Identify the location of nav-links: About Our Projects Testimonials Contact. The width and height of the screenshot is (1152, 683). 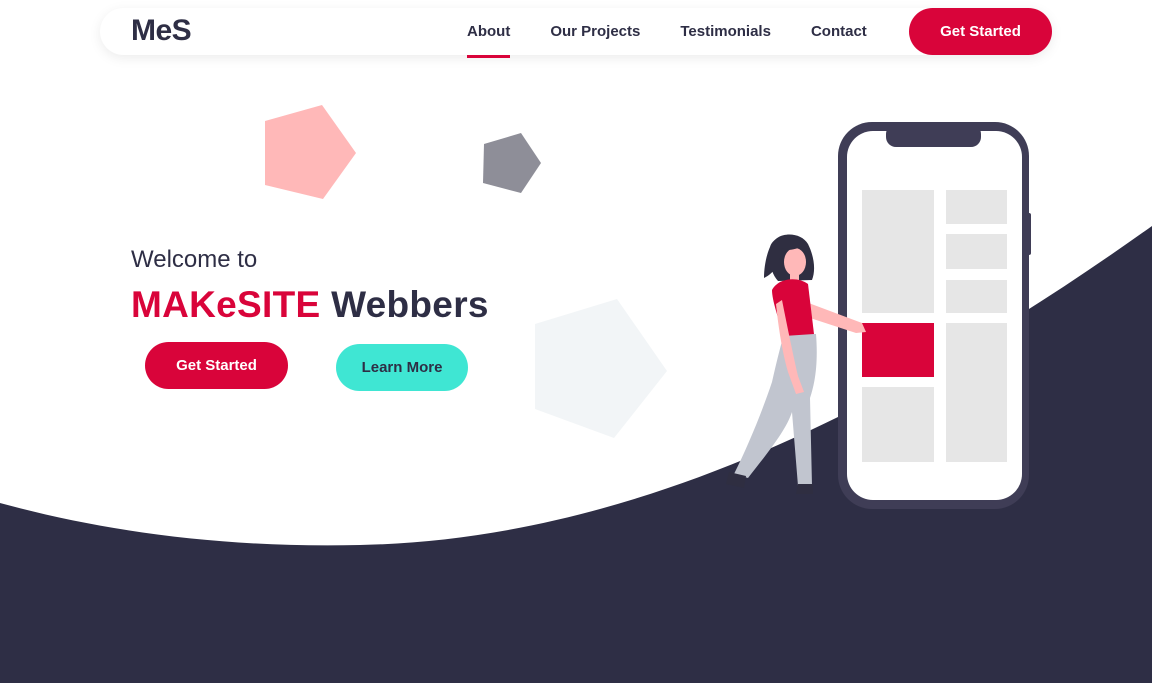
(687, 33).